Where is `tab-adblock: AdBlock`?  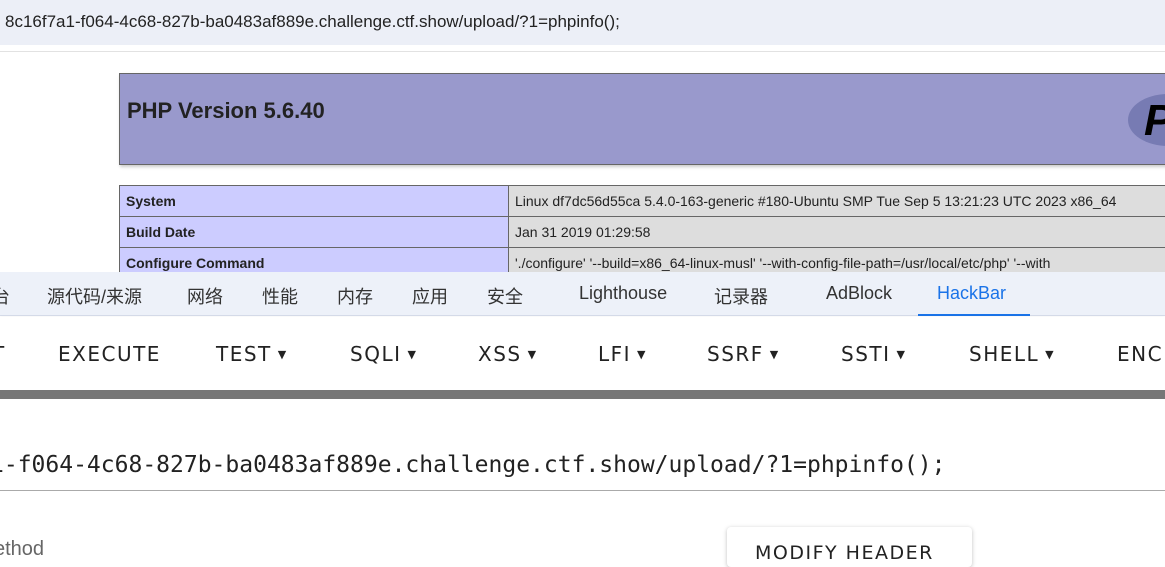
tab-adblock: AdBlock is located at coordinates (859, 293).